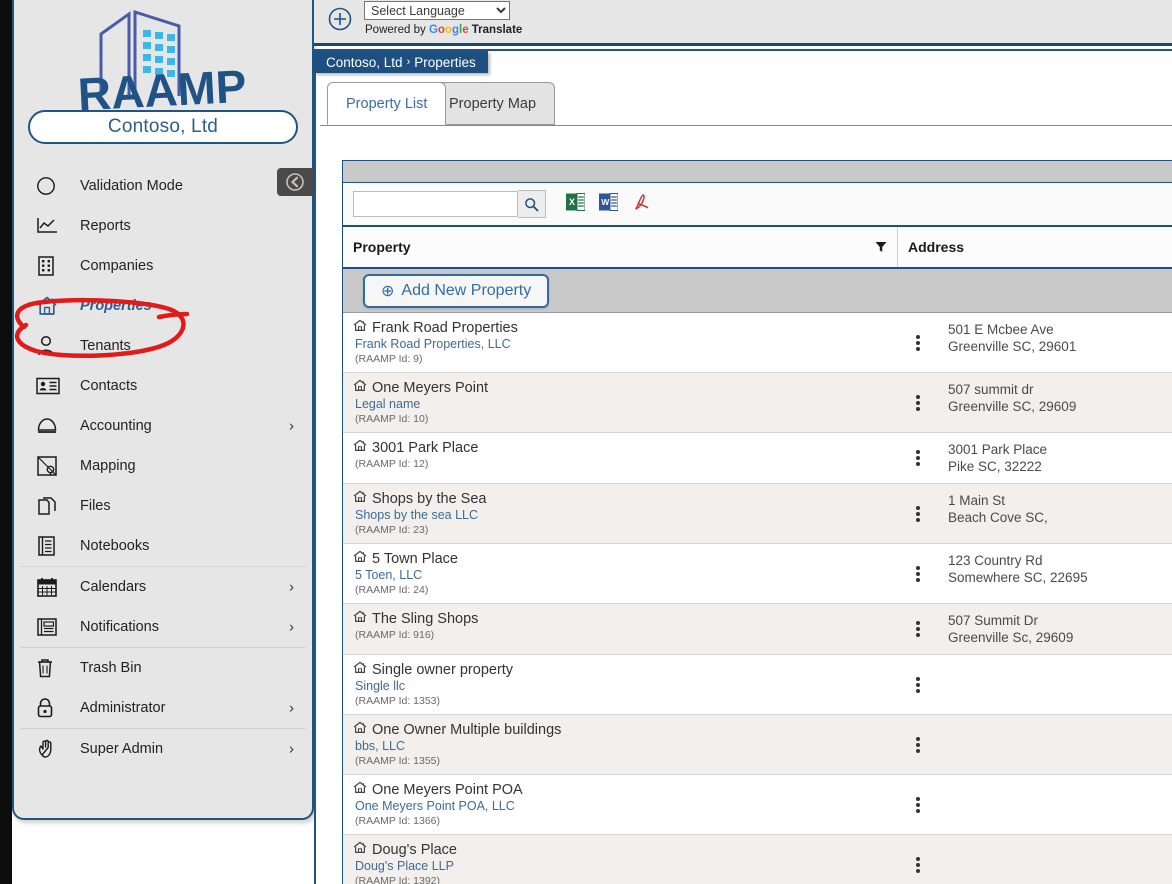  I want to click on home-icon, so click(53, 306).